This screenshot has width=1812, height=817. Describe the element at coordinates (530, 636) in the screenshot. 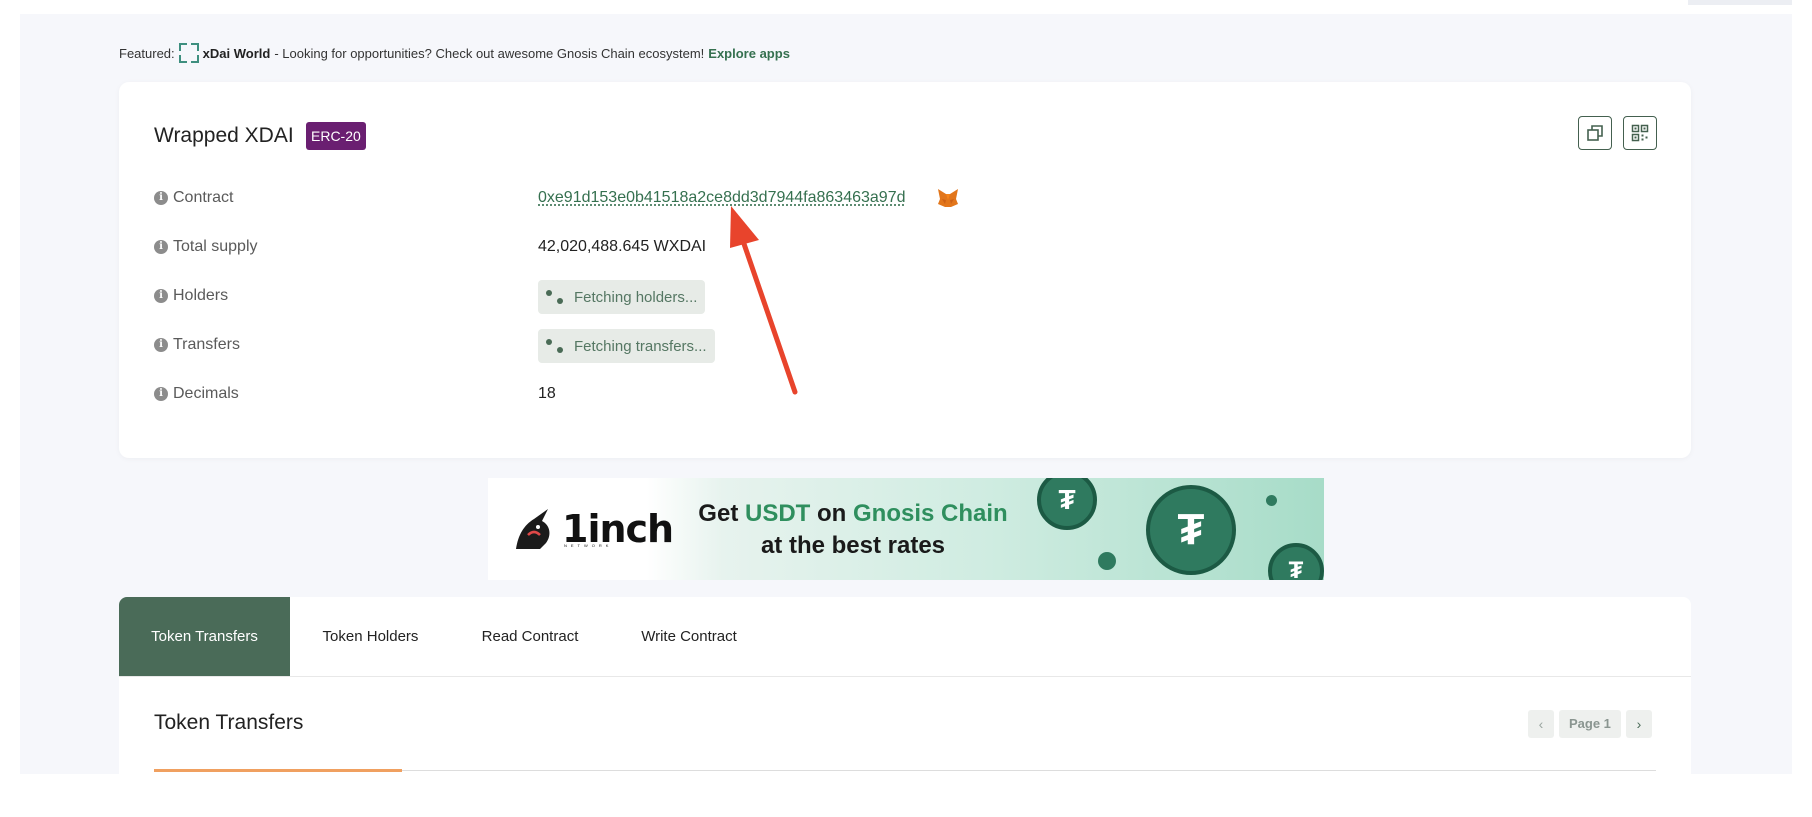

I see `tab-read-contract: Read Contract` at that location.